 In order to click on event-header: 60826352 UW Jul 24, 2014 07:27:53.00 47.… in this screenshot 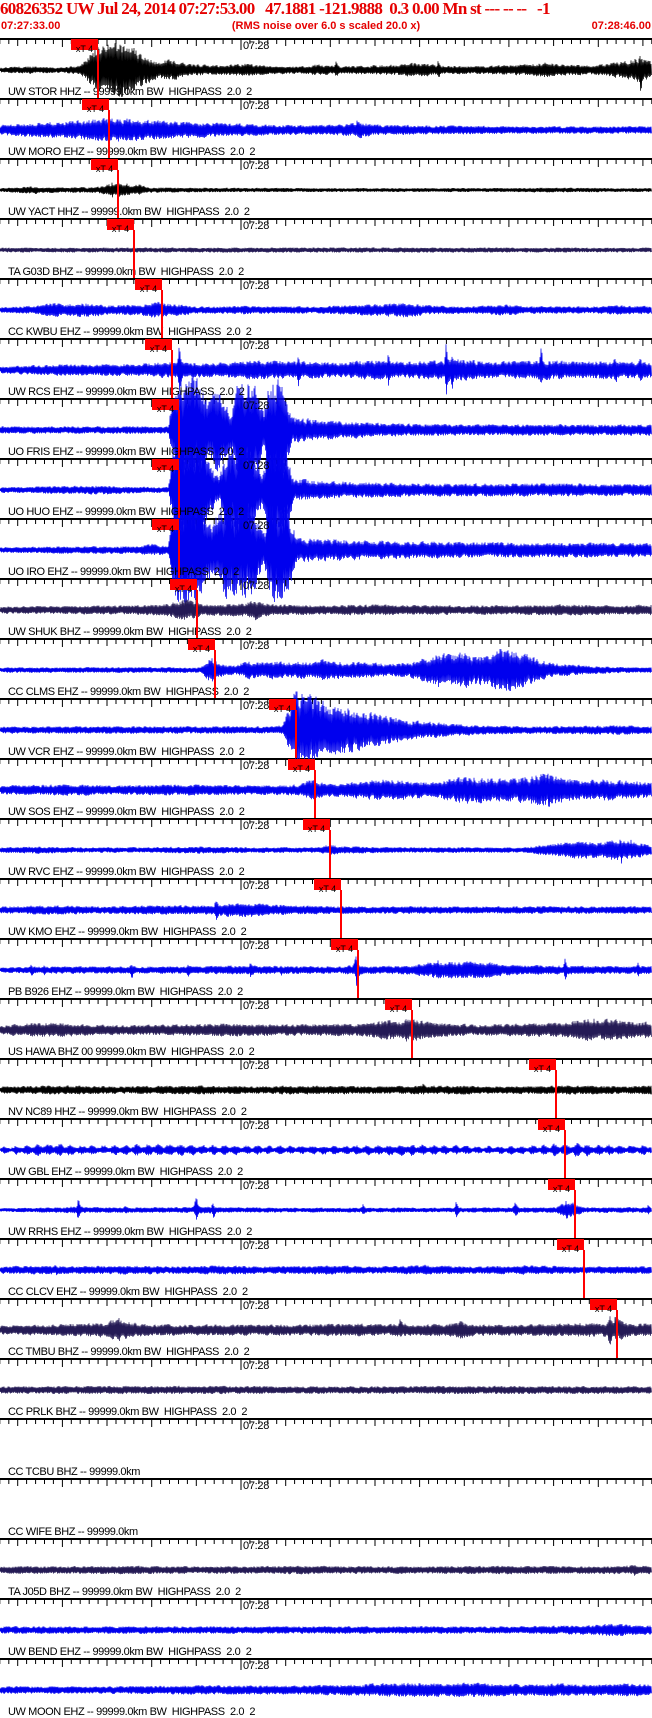, I will do `click(326, 19)`.